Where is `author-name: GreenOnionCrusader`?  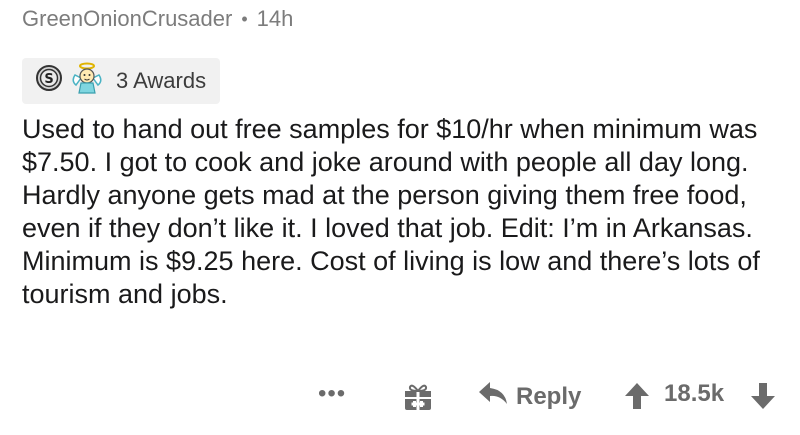
author-name: GreenOnionCrusader is located at coordinates (127, 19).